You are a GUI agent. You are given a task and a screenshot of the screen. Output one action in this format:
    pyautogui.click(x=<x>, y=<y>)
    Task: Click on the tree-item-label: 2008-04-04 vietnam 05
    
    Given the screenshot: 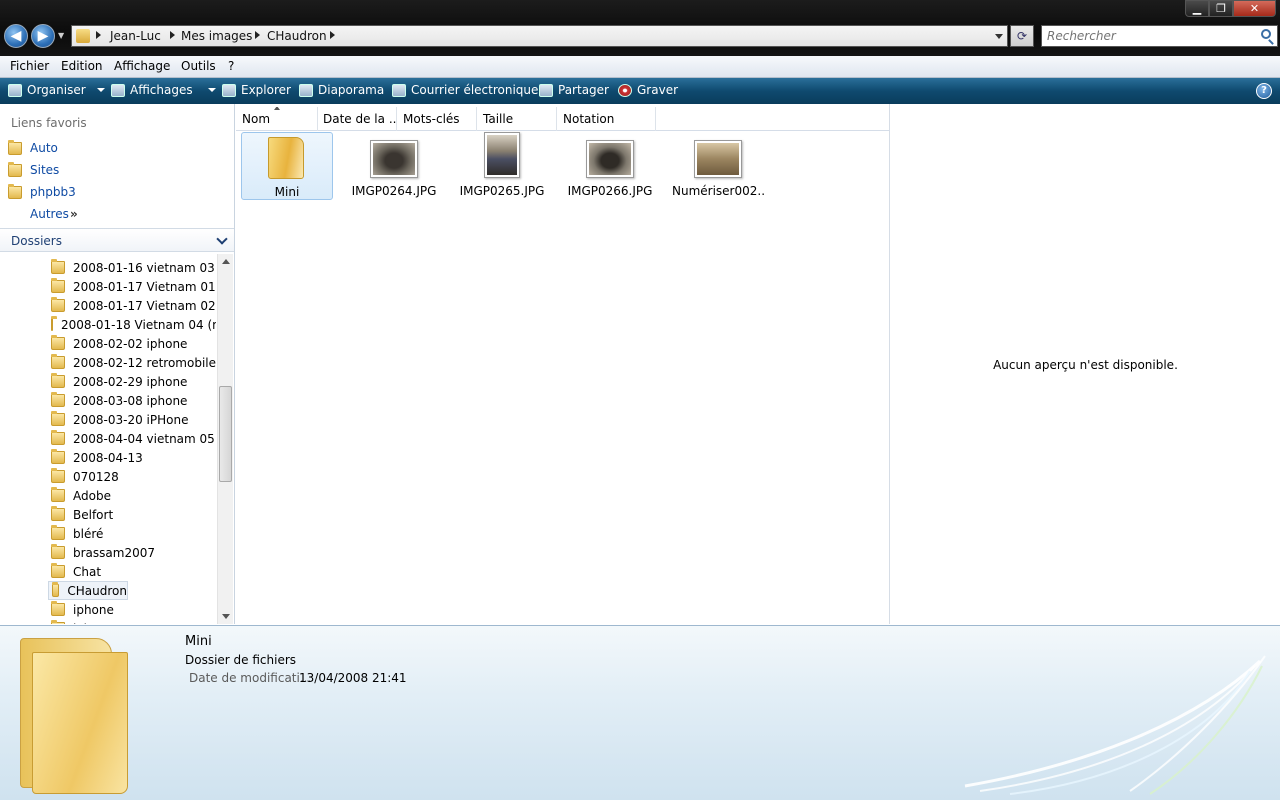 What is the action you would take?
    pyautogui.click(x=144, y=438)
    